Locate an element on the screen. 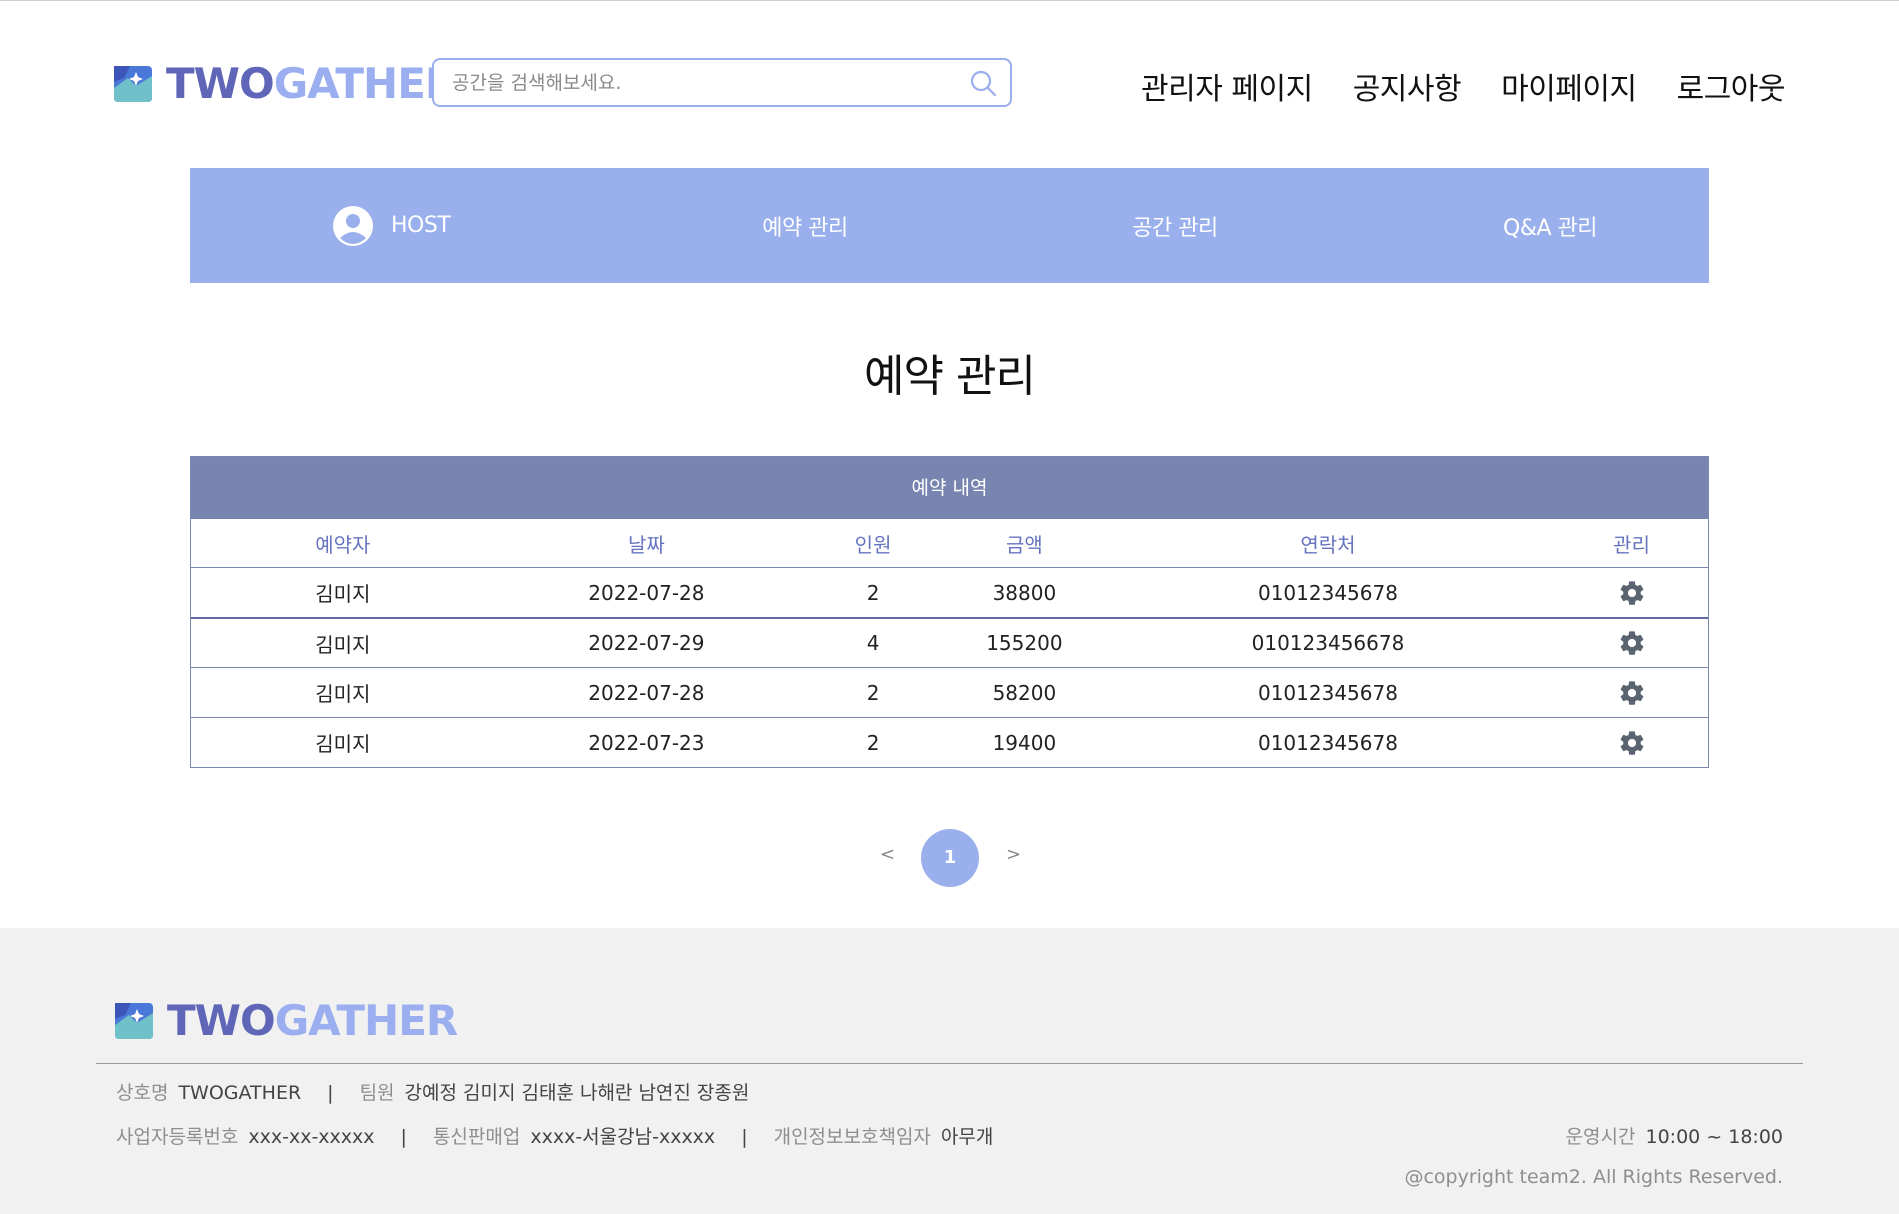 The image size is (1899, 1214). footer-team-key: 팀원 is located at coordinates (377, 1093).